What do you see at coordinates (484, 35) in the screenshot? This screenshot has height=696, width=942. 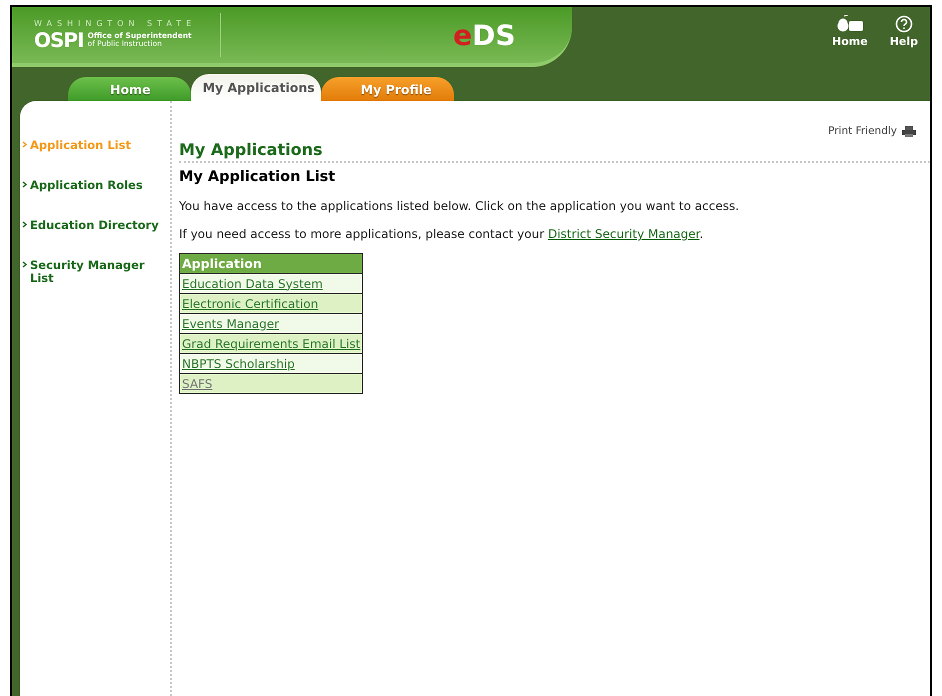 I see `app-logo: eDS` at bounding box center [484, 35].